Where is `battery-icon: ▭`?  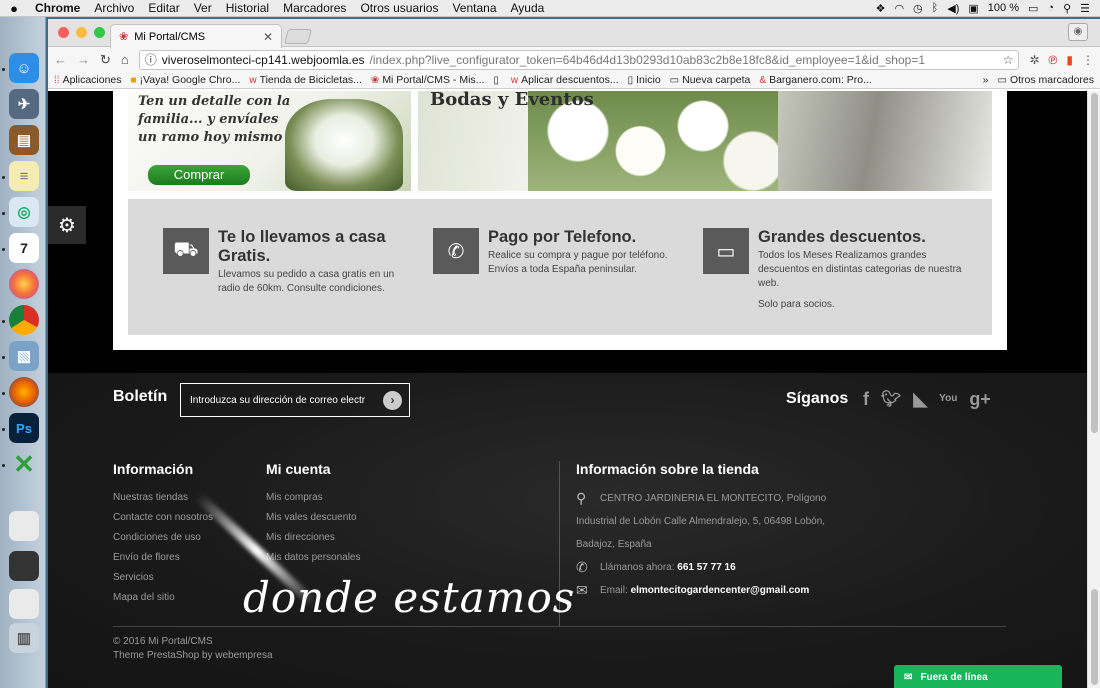 battery-icon: ▭ is located at coordinates (1033, 8).